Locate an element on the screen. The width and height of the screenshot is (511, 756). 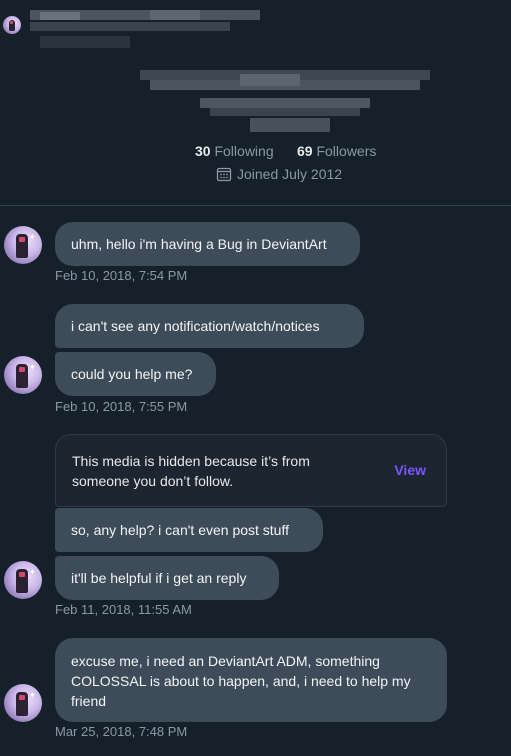
message-timestamp: Feb 10, 2018, 7:54 PM is located at coordinates (121, 275).